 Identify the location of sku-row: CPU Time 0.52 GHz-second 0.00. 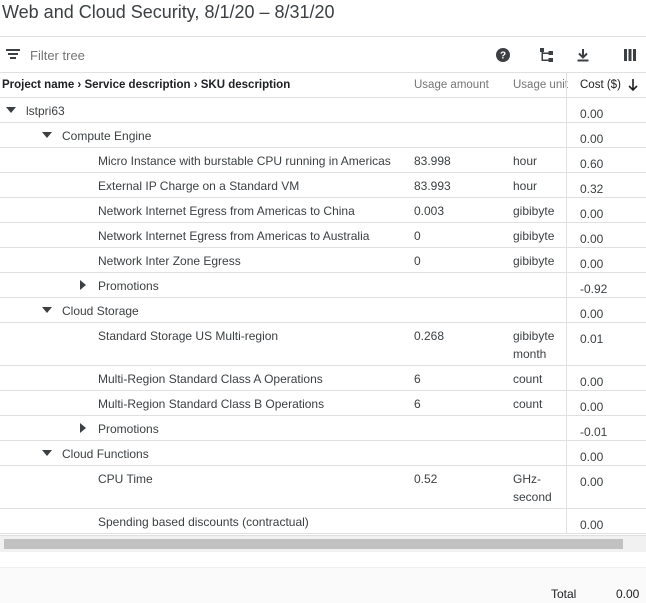
(323, 487).